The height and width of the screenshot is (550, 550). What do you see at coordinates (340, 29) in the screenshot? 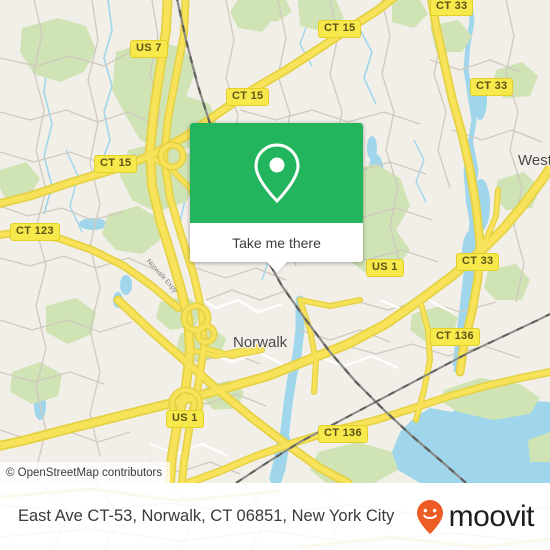
I see `road-shield-ct-15-b: CT 15` at bounding box center [340, 29].